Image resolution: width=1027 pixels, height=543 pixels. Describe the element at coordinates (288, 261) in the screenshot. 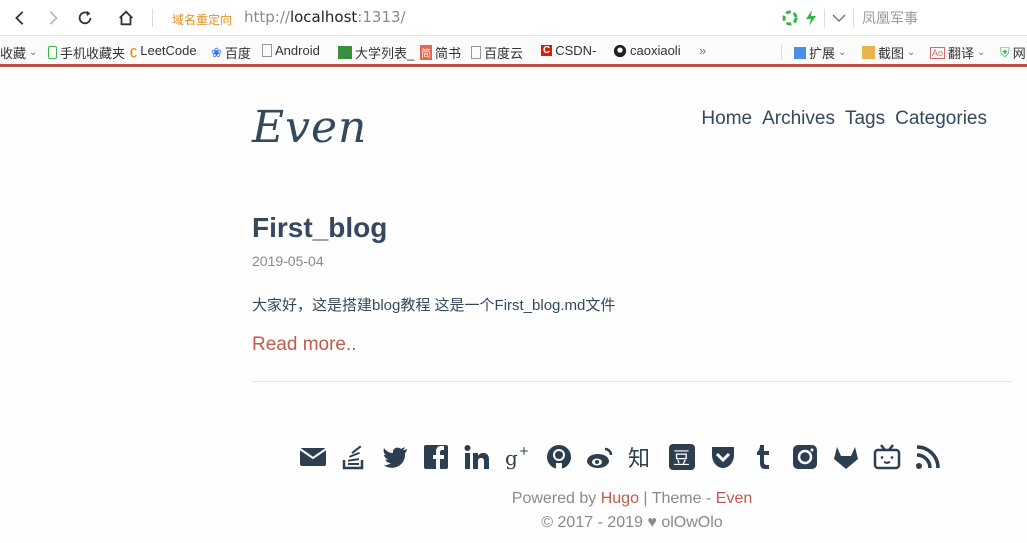

I see `post-date: 2019-05-04` at that location.